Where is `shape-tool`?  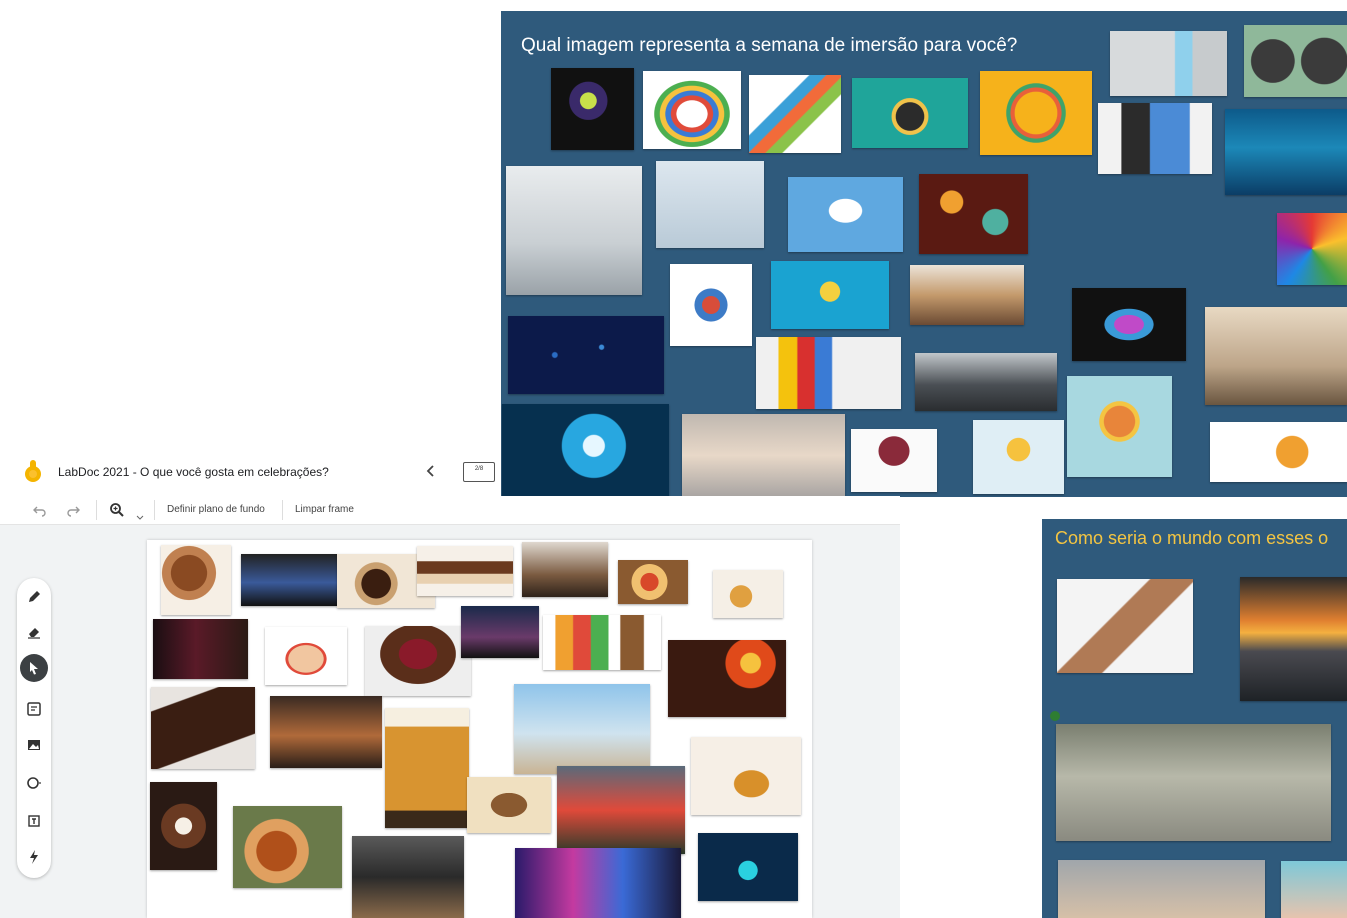 shape-tool is located at coordinates (34, 783).